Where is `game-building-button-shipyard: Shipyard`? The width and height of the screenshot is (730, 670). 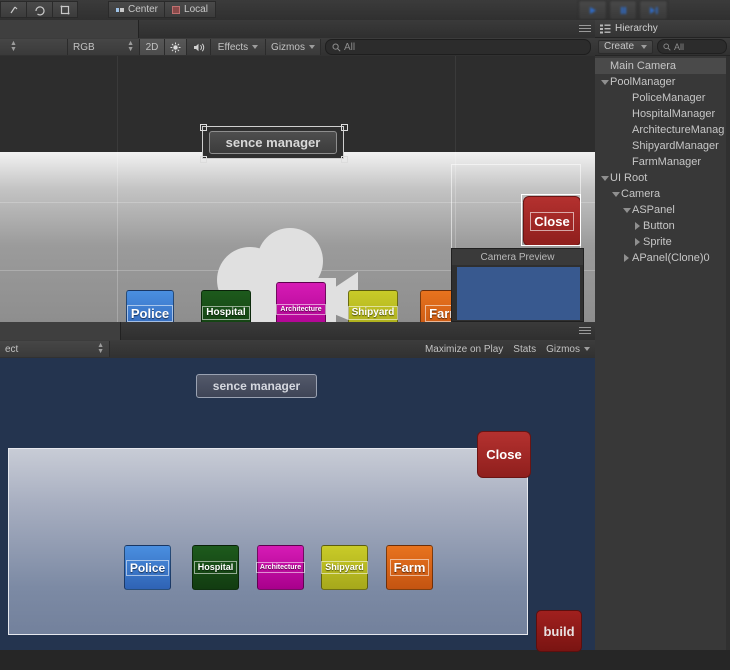 game-building-button-shipyard: Shipyard is located at coordinates (344, 567).